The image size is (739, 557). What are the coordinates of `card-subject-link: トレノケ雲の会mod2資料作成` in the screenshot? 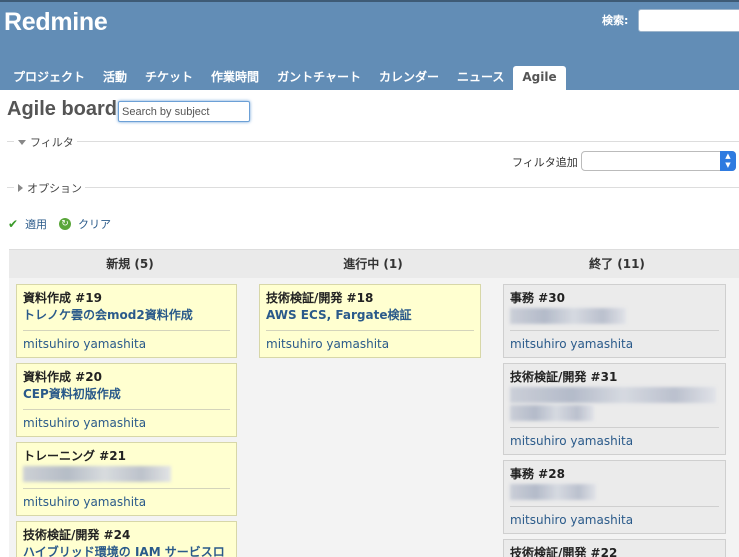 It's located at (126, 315).